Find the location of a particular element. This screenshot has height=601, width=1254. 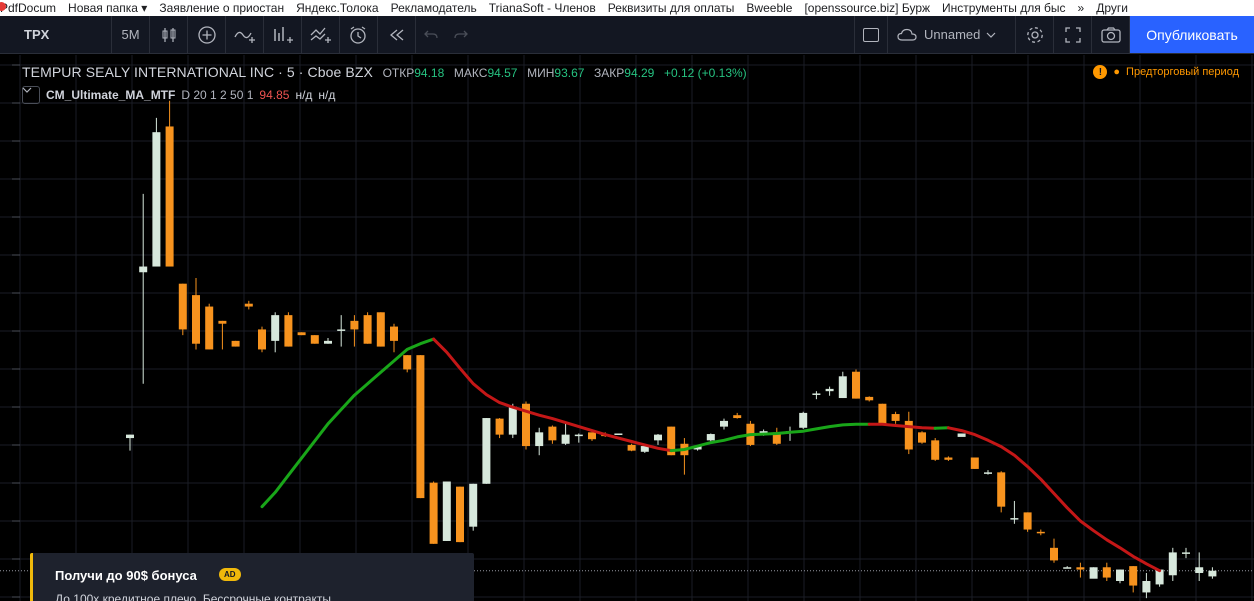

collapse-legend-button is located at coordinates (31, 95).